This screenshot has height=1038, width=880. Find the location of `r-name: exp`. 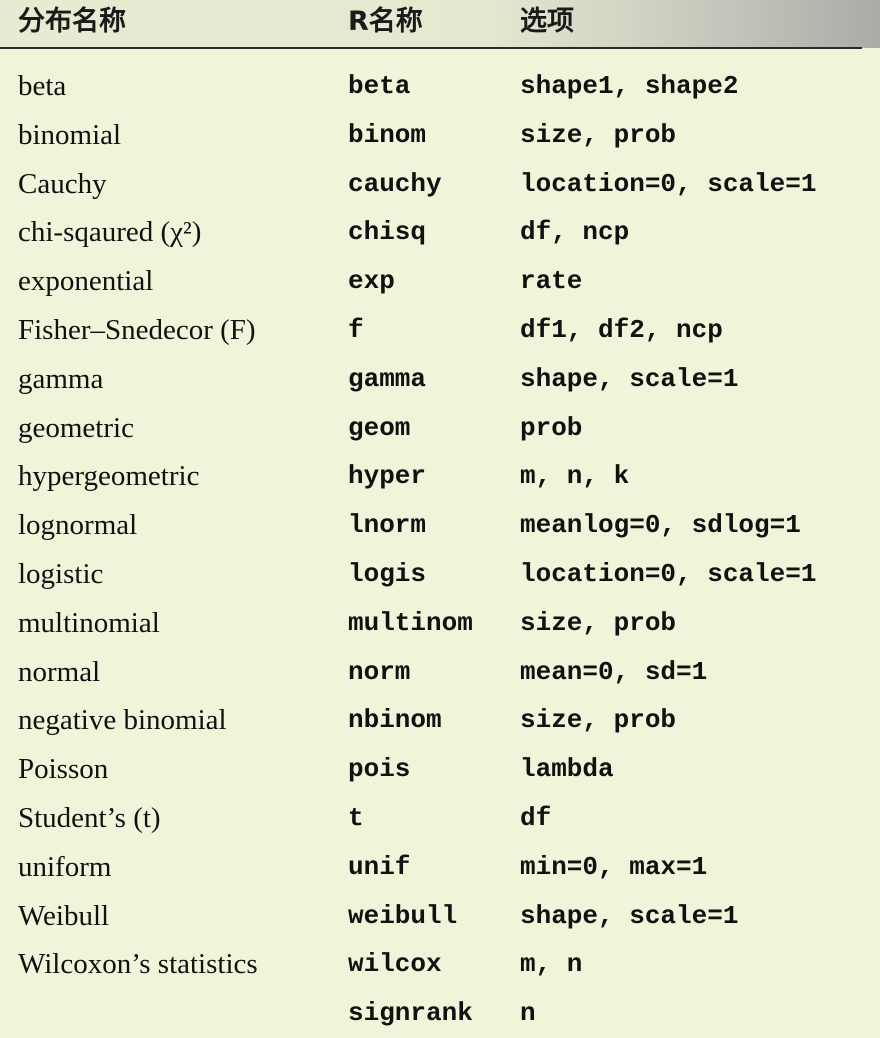

r-name: exp is located at coordinates (371, 281).